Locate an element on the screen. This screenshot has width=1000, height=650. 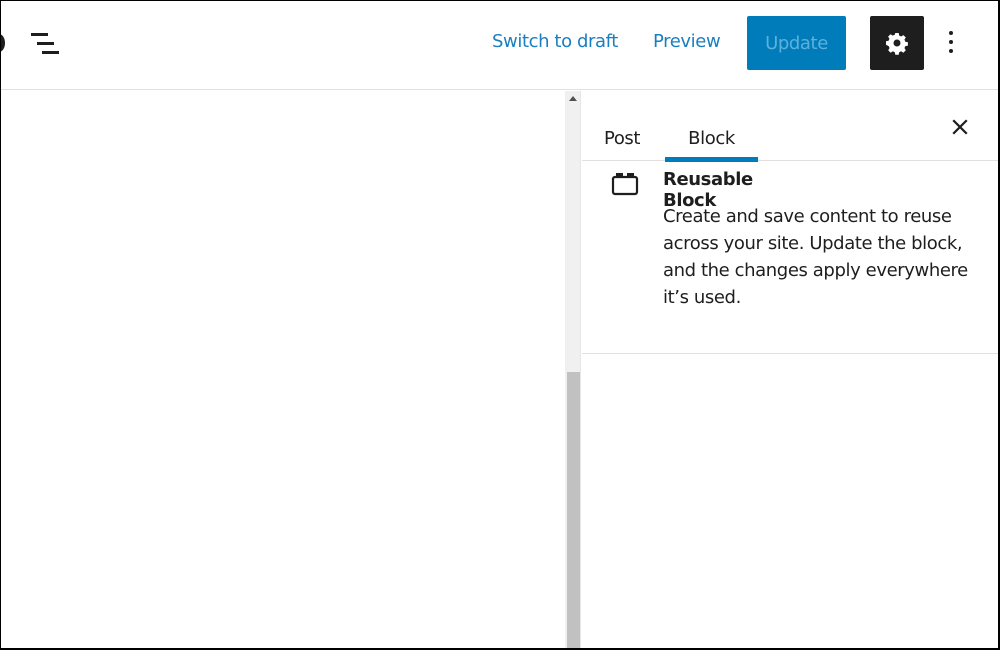
list-view-button is located at coordinates (46, 44).